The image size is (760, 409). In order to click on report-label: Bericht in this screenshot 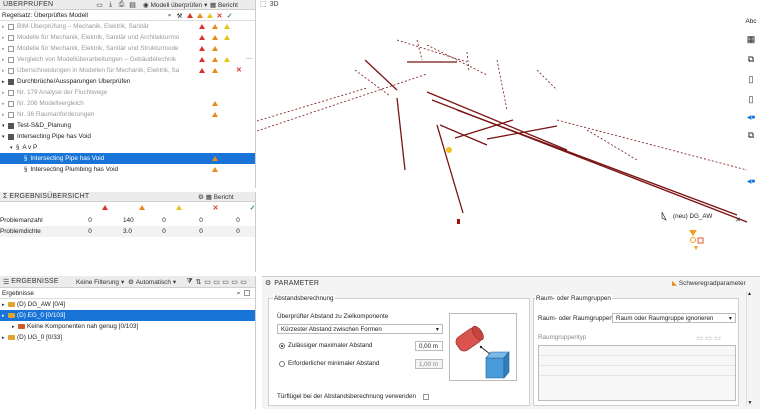, I will do `click(228, 5)`.